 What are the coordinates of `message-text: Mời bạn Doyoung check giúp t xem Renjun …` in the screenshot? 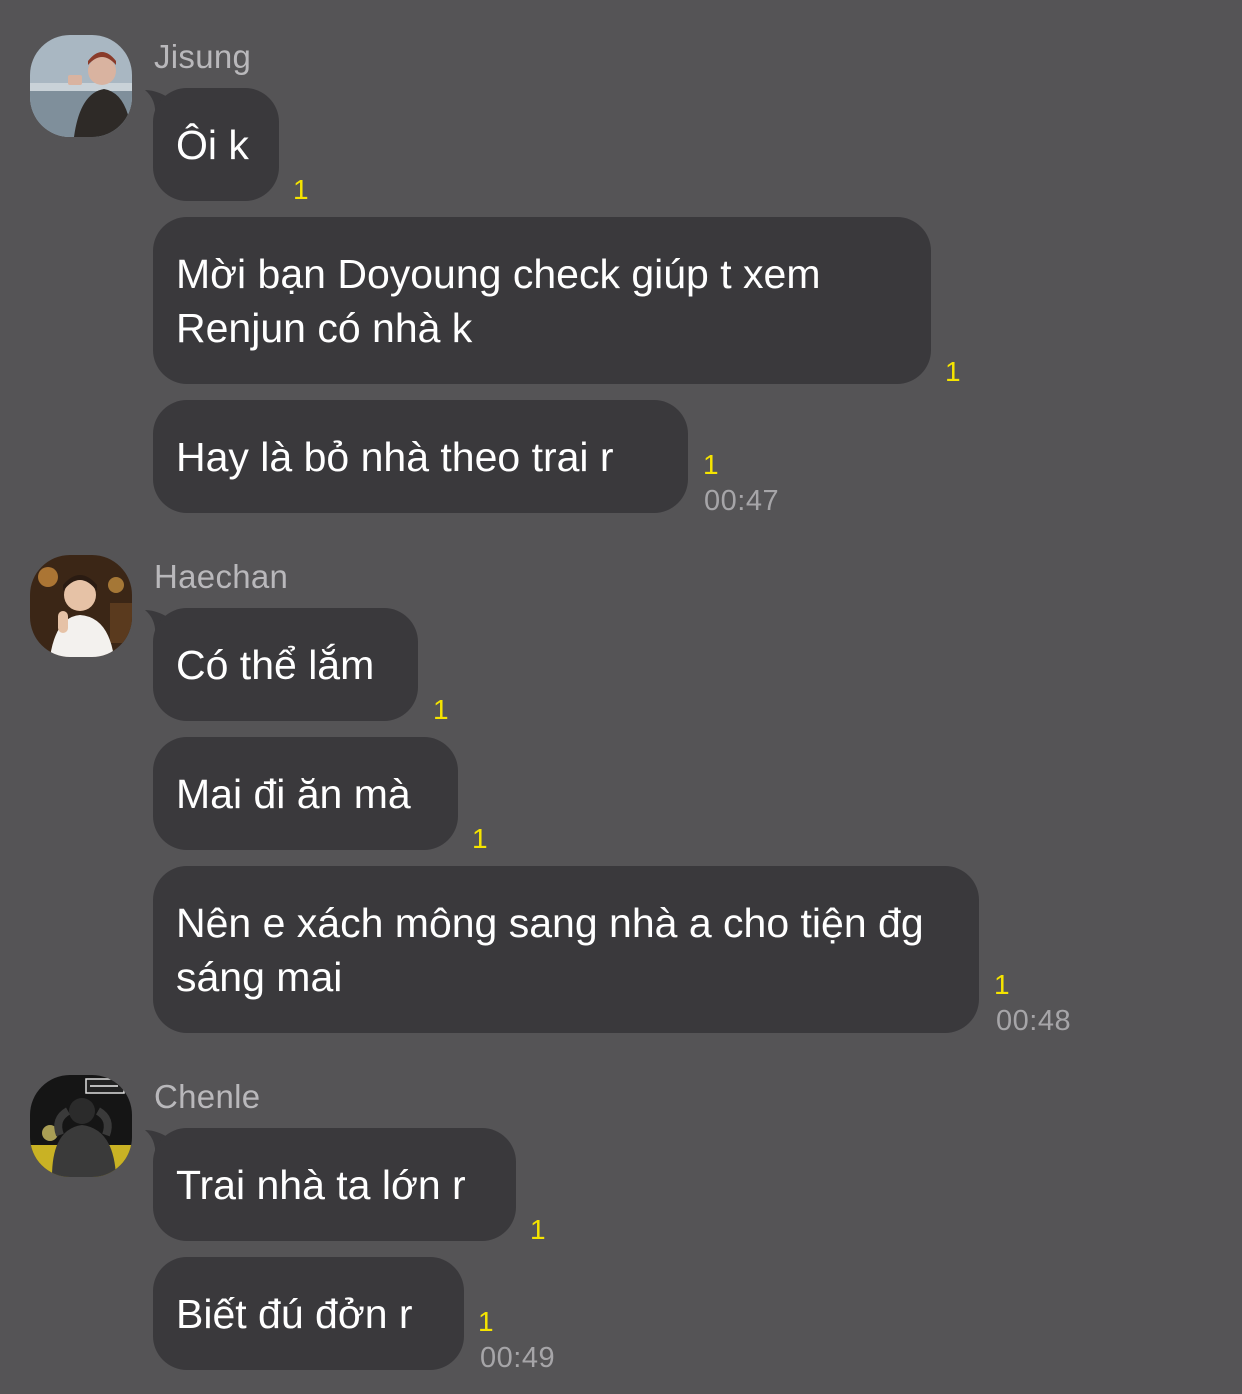 It's located at (498, 301).